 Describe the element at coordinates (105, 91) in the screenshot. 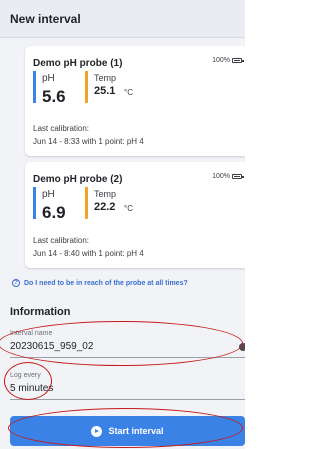

I see `temp-value: 25.1` at that location.